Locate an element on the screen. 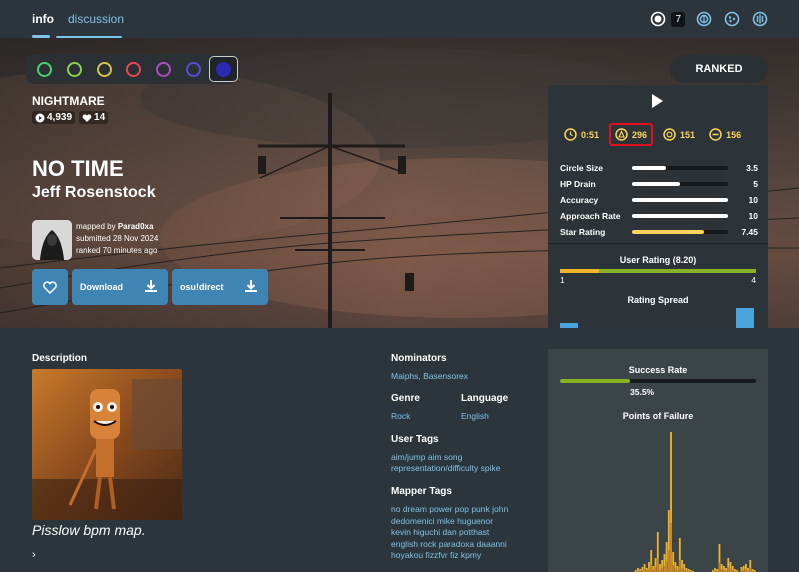 The image size is (799, 572). status-badge: RANKED is located at coordinates (719, 69).